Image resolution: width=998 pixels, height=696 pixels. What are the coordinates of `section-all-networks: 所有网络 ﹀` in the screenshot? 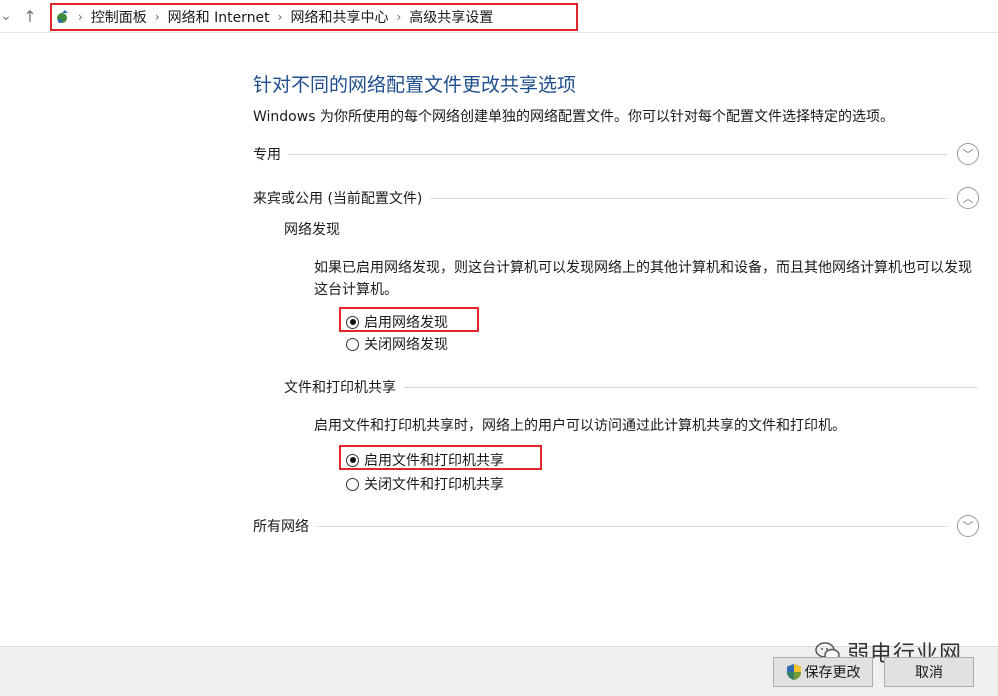 It's located at (616, 526).